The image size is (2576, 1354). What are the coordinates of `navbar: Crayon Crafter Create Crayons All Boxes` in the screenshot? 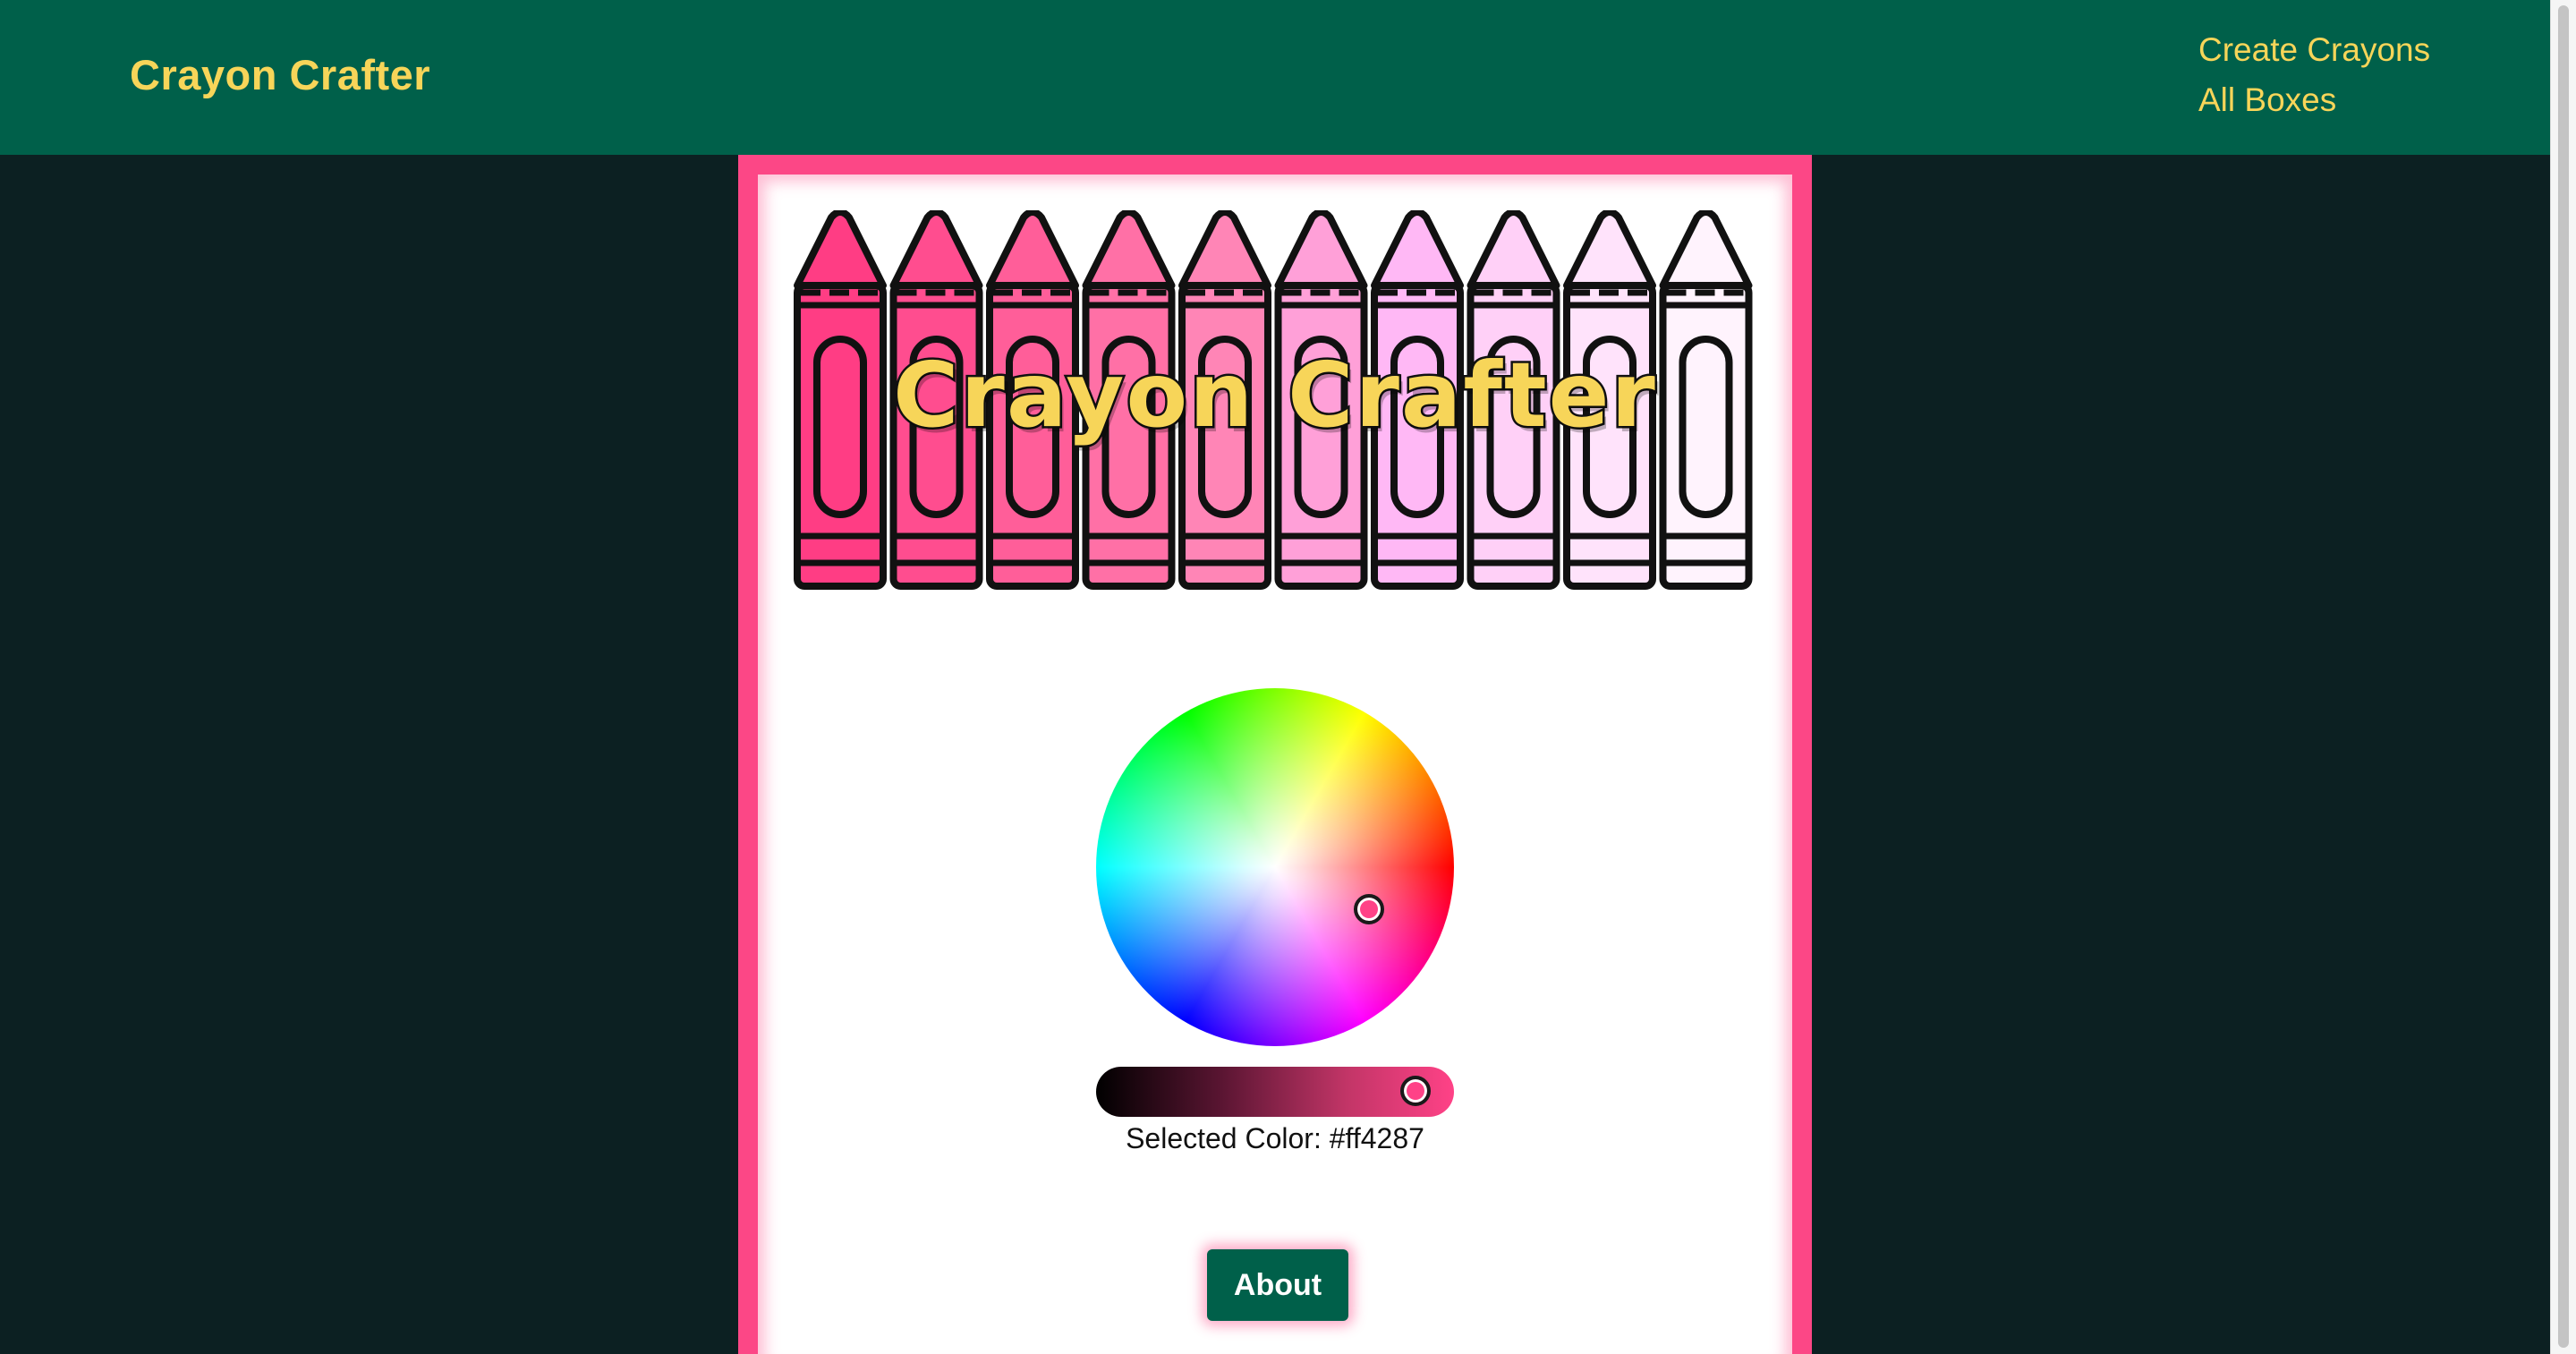 It's located at (1275, 77).